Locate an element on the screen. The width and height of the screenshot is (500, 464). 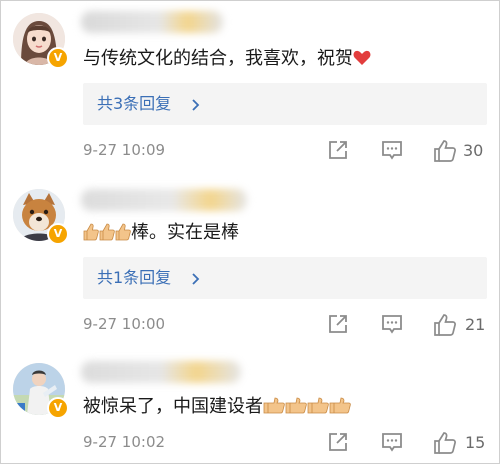
timestamp: 9-27 10:09 is located at coordinates (124, 150).